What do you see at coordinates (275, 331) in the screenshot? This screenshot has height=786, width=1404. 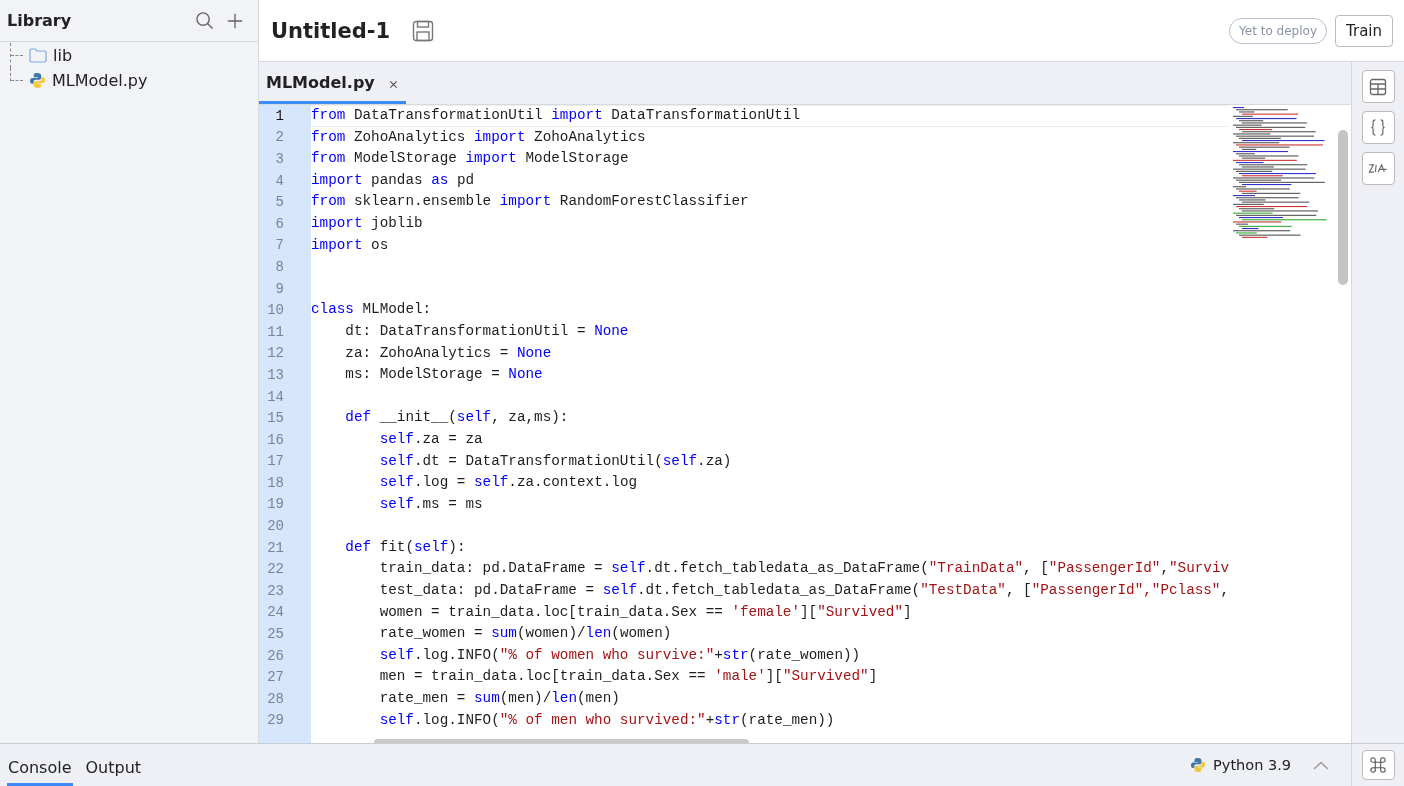 I see `line-number: 11` at bounding box center [275, 331].